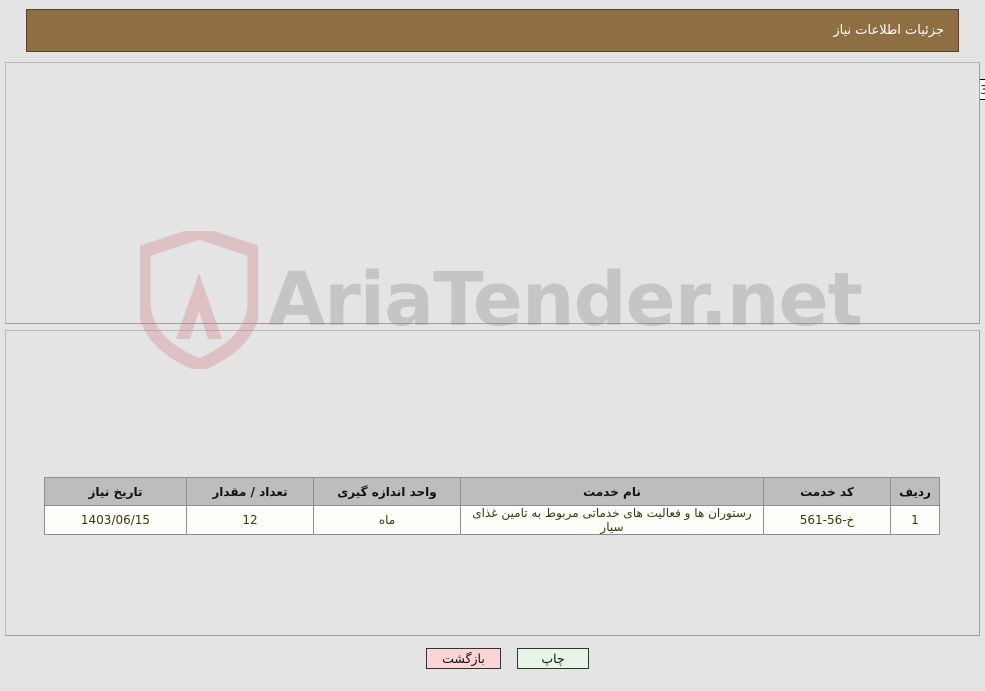 The image size is (985, 691). What do you see at coordinates (387, 520) in the screenshot?
I see `cell-unit: ماه` at bounding box center [387, 520].